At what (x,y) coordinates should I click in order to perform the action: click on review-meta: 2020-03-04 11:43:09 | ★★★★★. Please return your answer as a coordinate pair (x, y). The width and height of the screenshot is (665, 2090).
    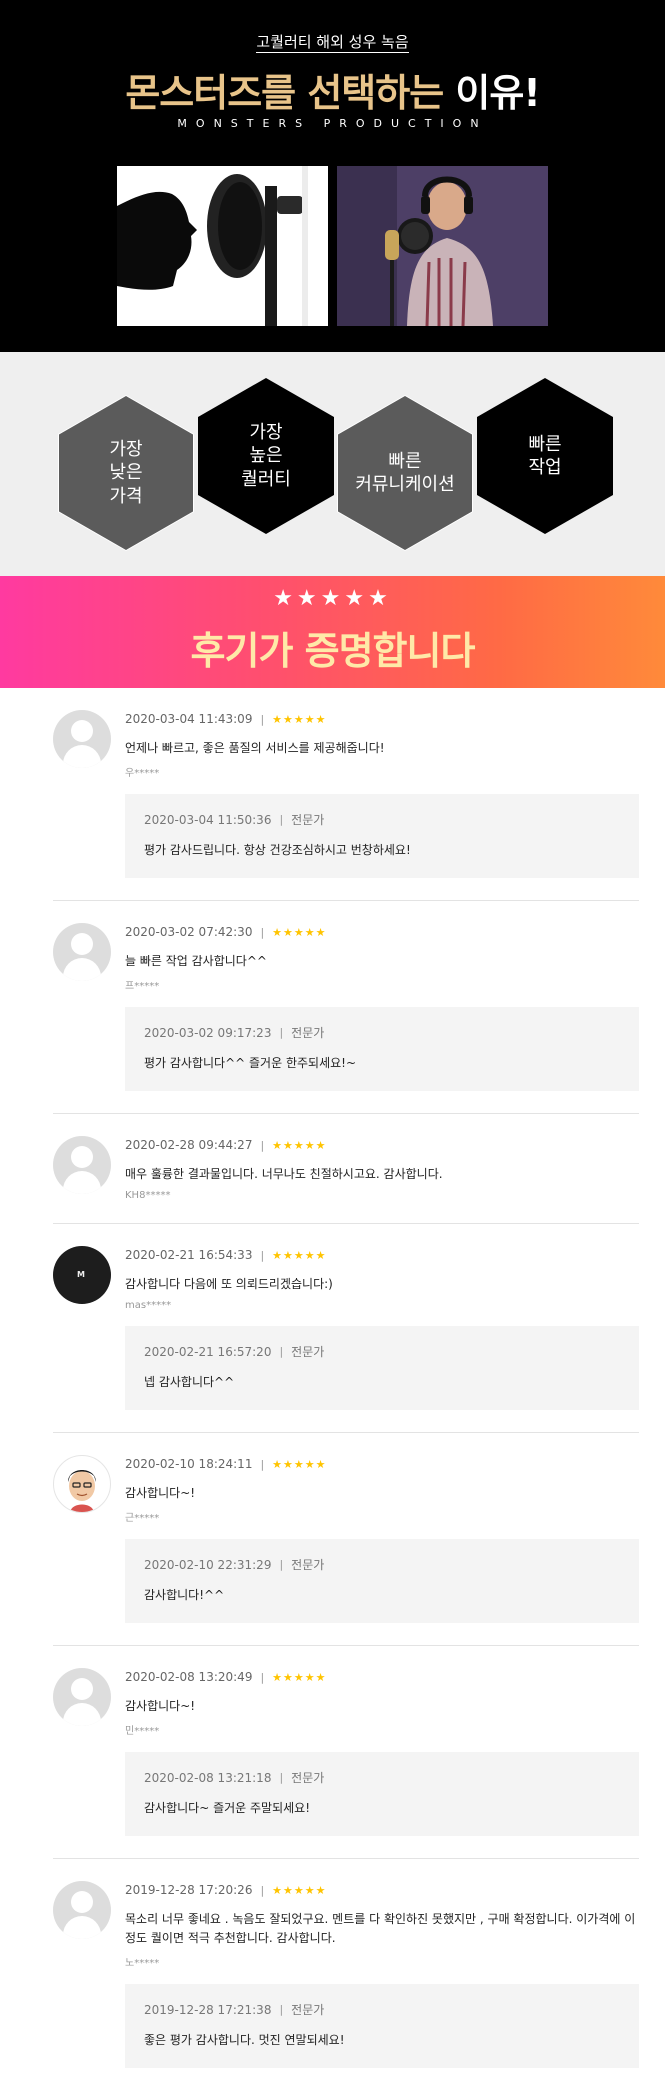
    Looking at the image, I should click on (382, 719).